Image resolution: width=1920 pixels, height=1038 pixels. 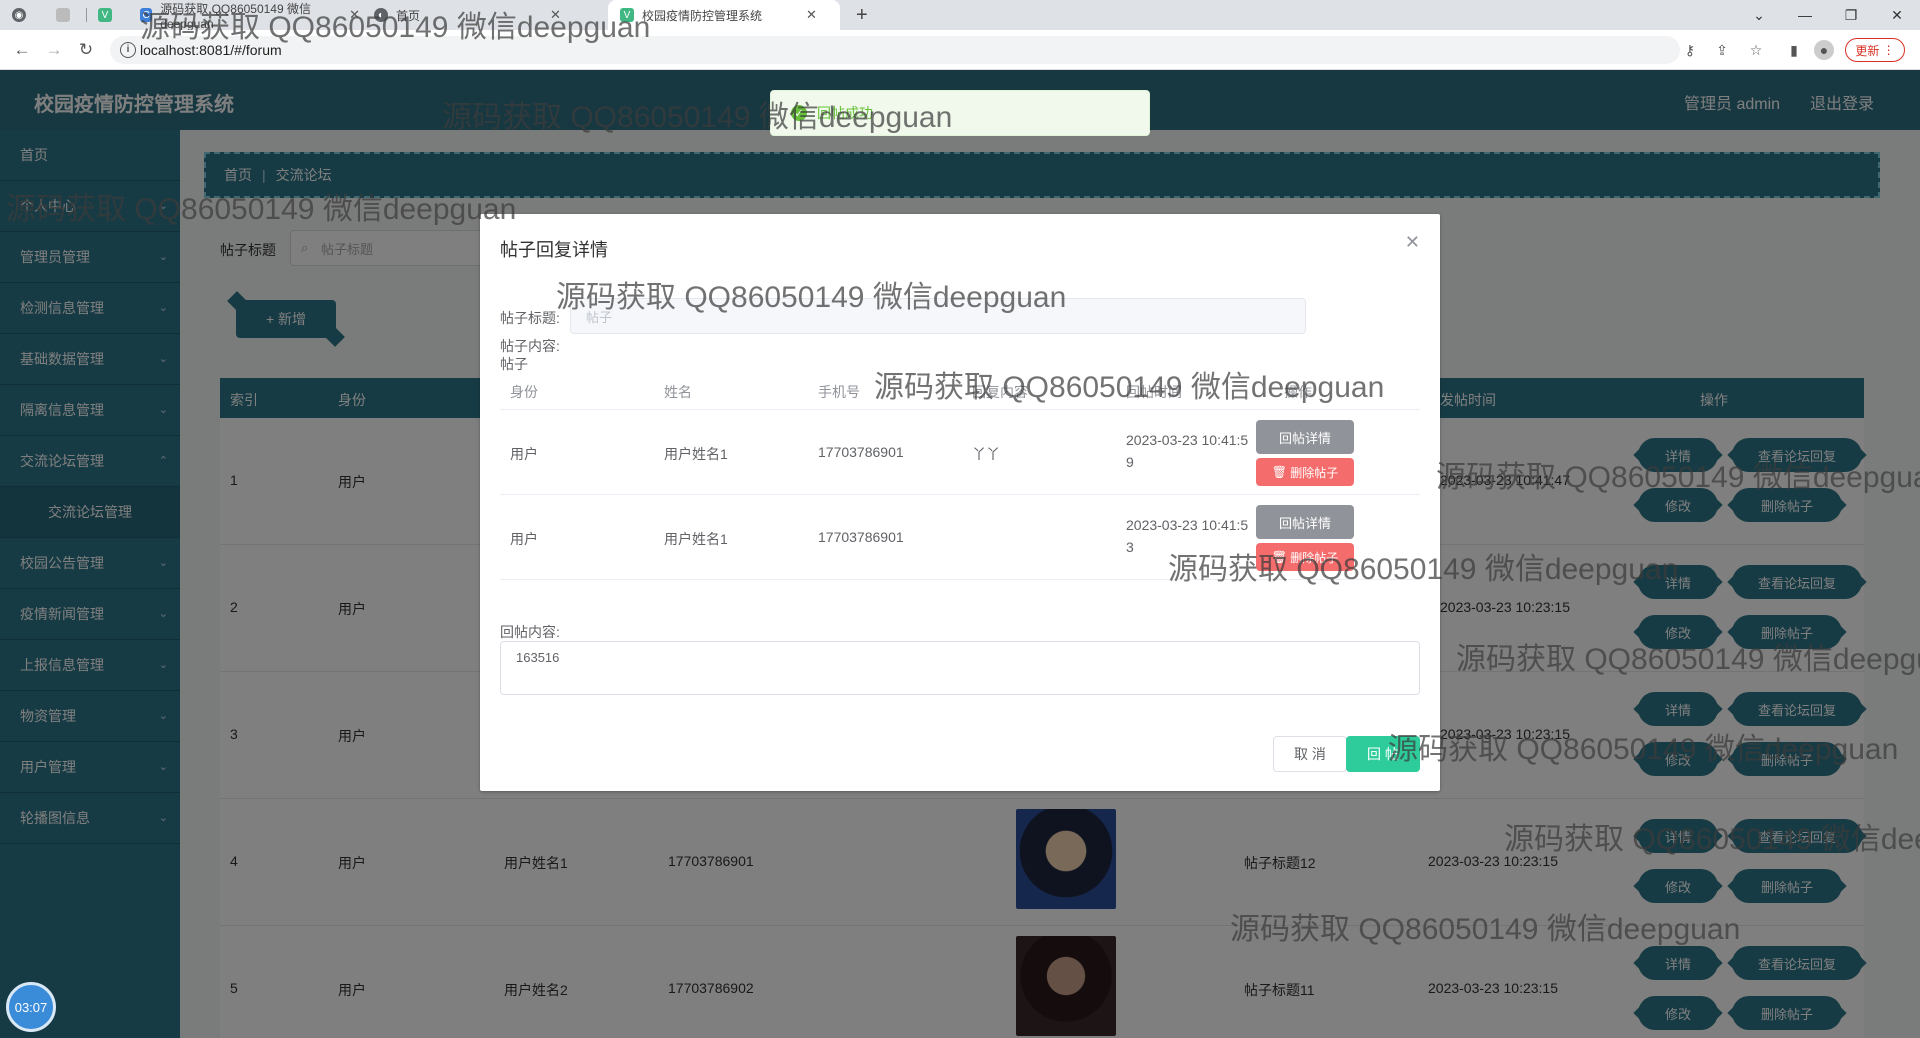 What do you see at coordinates (1805, 15) in the screenshot?
I see `minimize-icon: —` at bounding box center [1805, 15].